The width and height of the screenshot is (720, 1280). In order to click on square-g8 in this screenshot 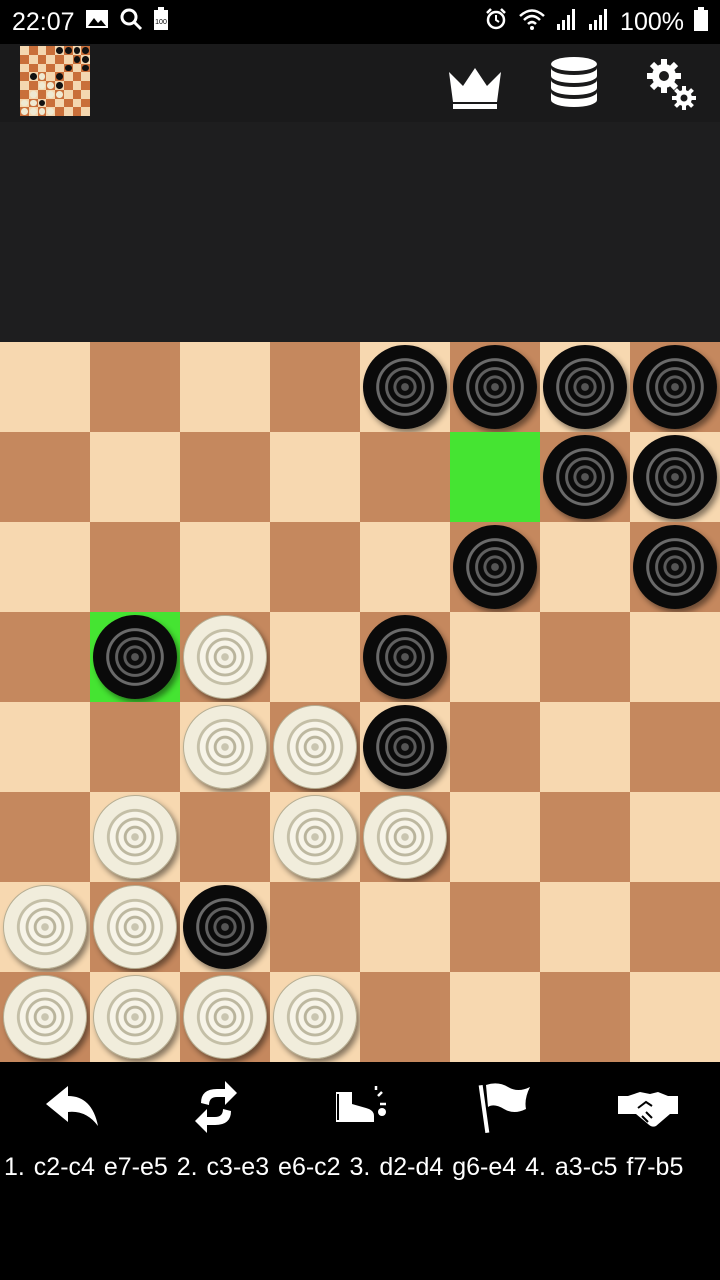, I will do `click(585, 387)`.